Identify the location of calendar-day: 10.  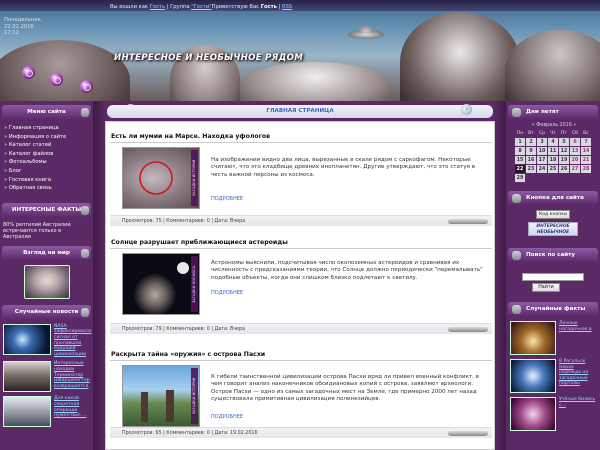
(542, 151).